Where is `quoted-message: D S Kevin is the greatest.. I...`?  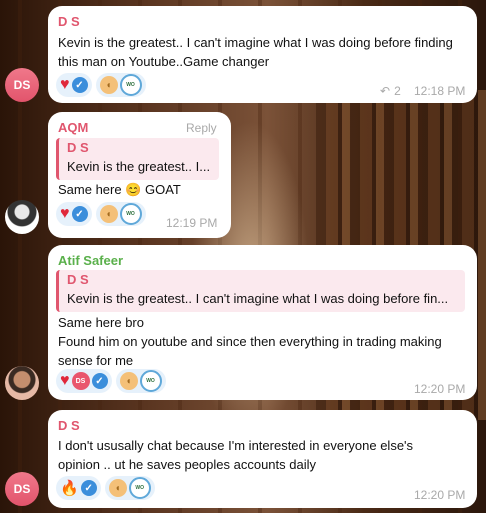
quoted-message: D S Kevin is the greatest.. I... is located at coordinates (137, 159).